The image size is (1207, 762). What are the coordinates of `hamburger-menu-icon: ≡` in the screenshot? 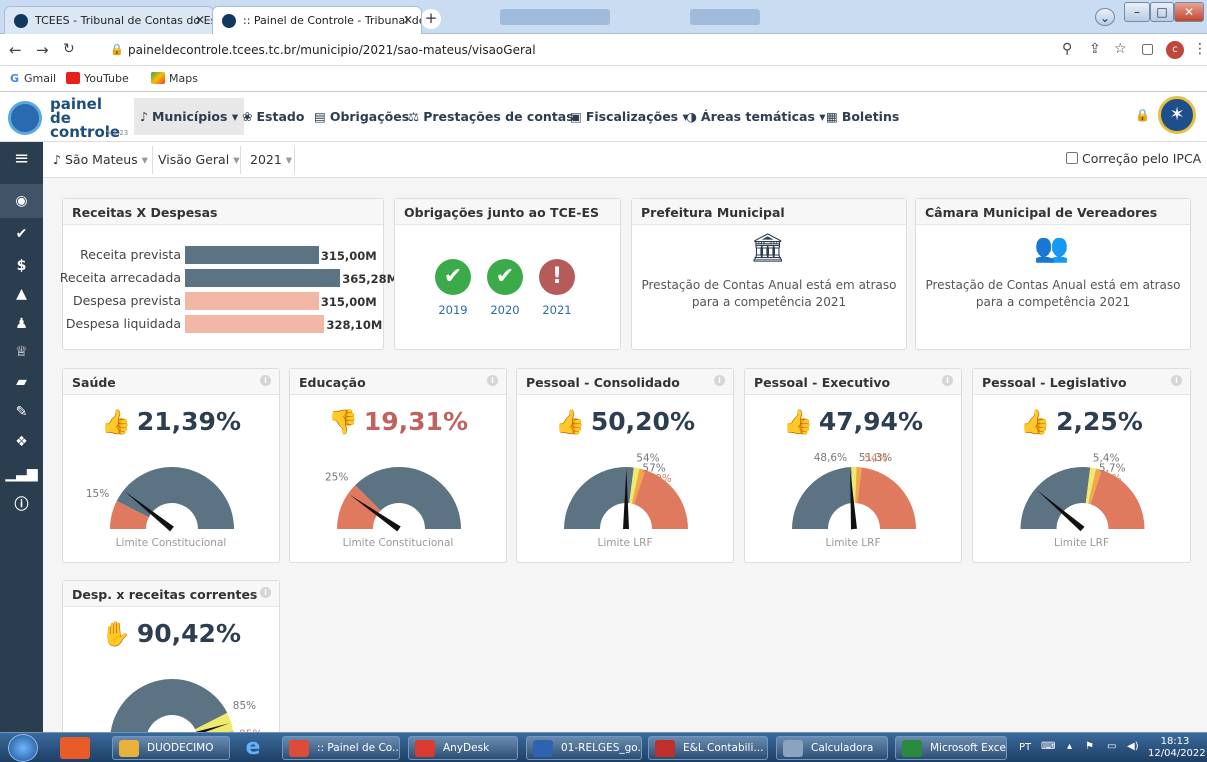 It's located at (21, 160).